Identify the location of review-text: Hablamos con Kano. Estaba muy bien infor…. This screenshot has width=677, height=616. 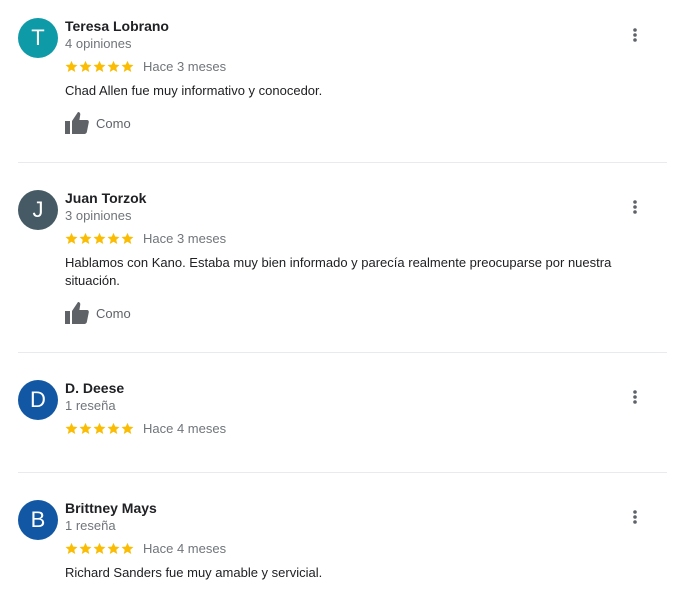
(338, 271).